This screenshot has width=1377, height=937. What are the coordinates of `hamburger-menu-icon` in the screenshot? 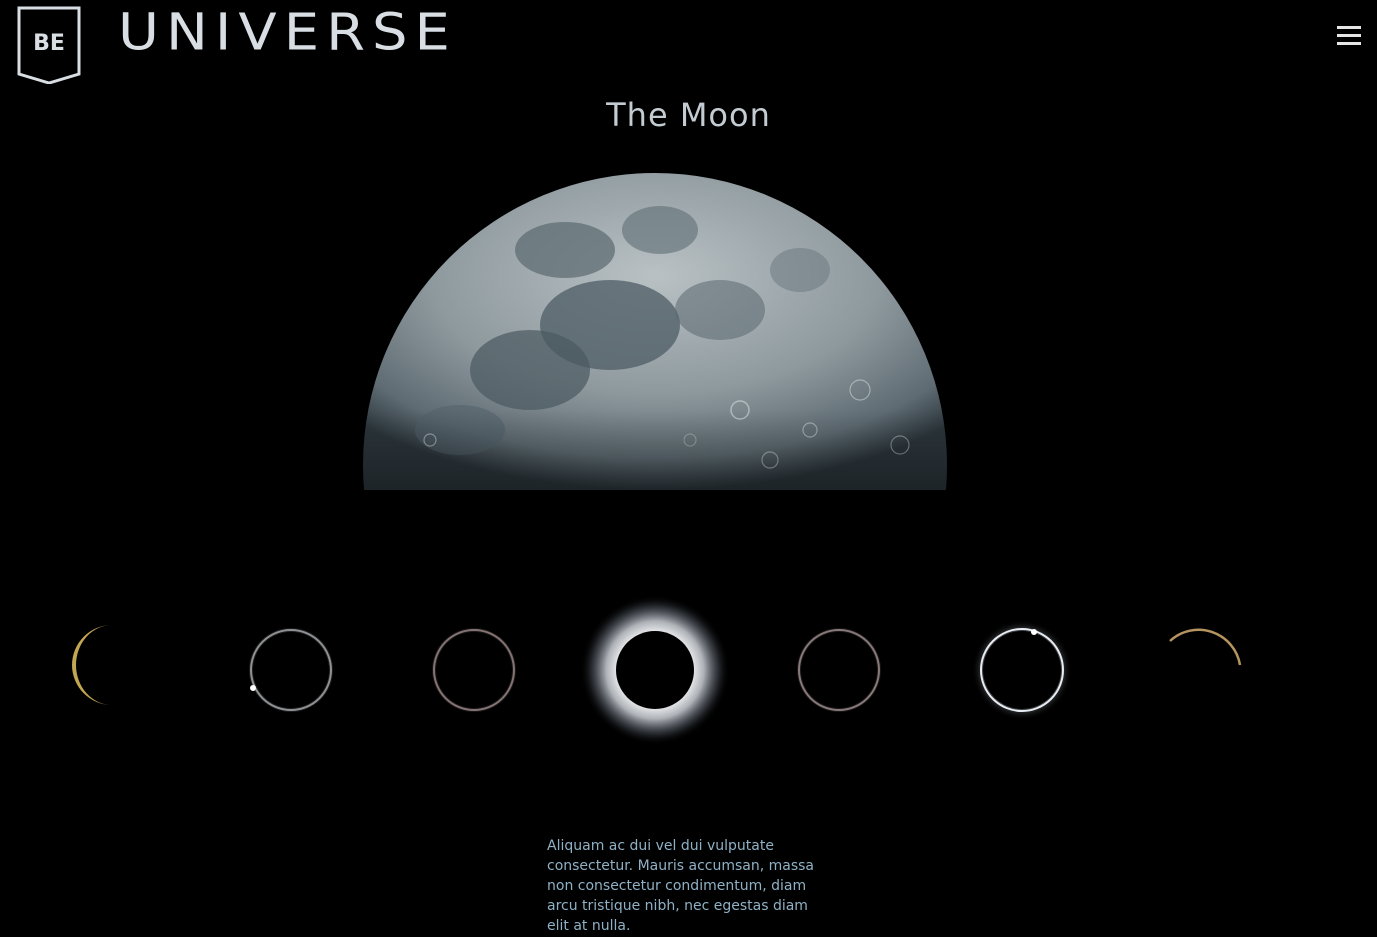 It's located at (1350, 36).